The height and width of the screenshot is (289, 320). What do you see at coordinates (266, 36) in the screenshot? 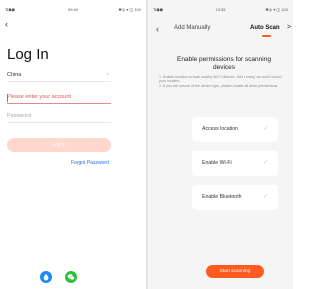
I see `active-tab-indicator` at bounding box center [266, 36].